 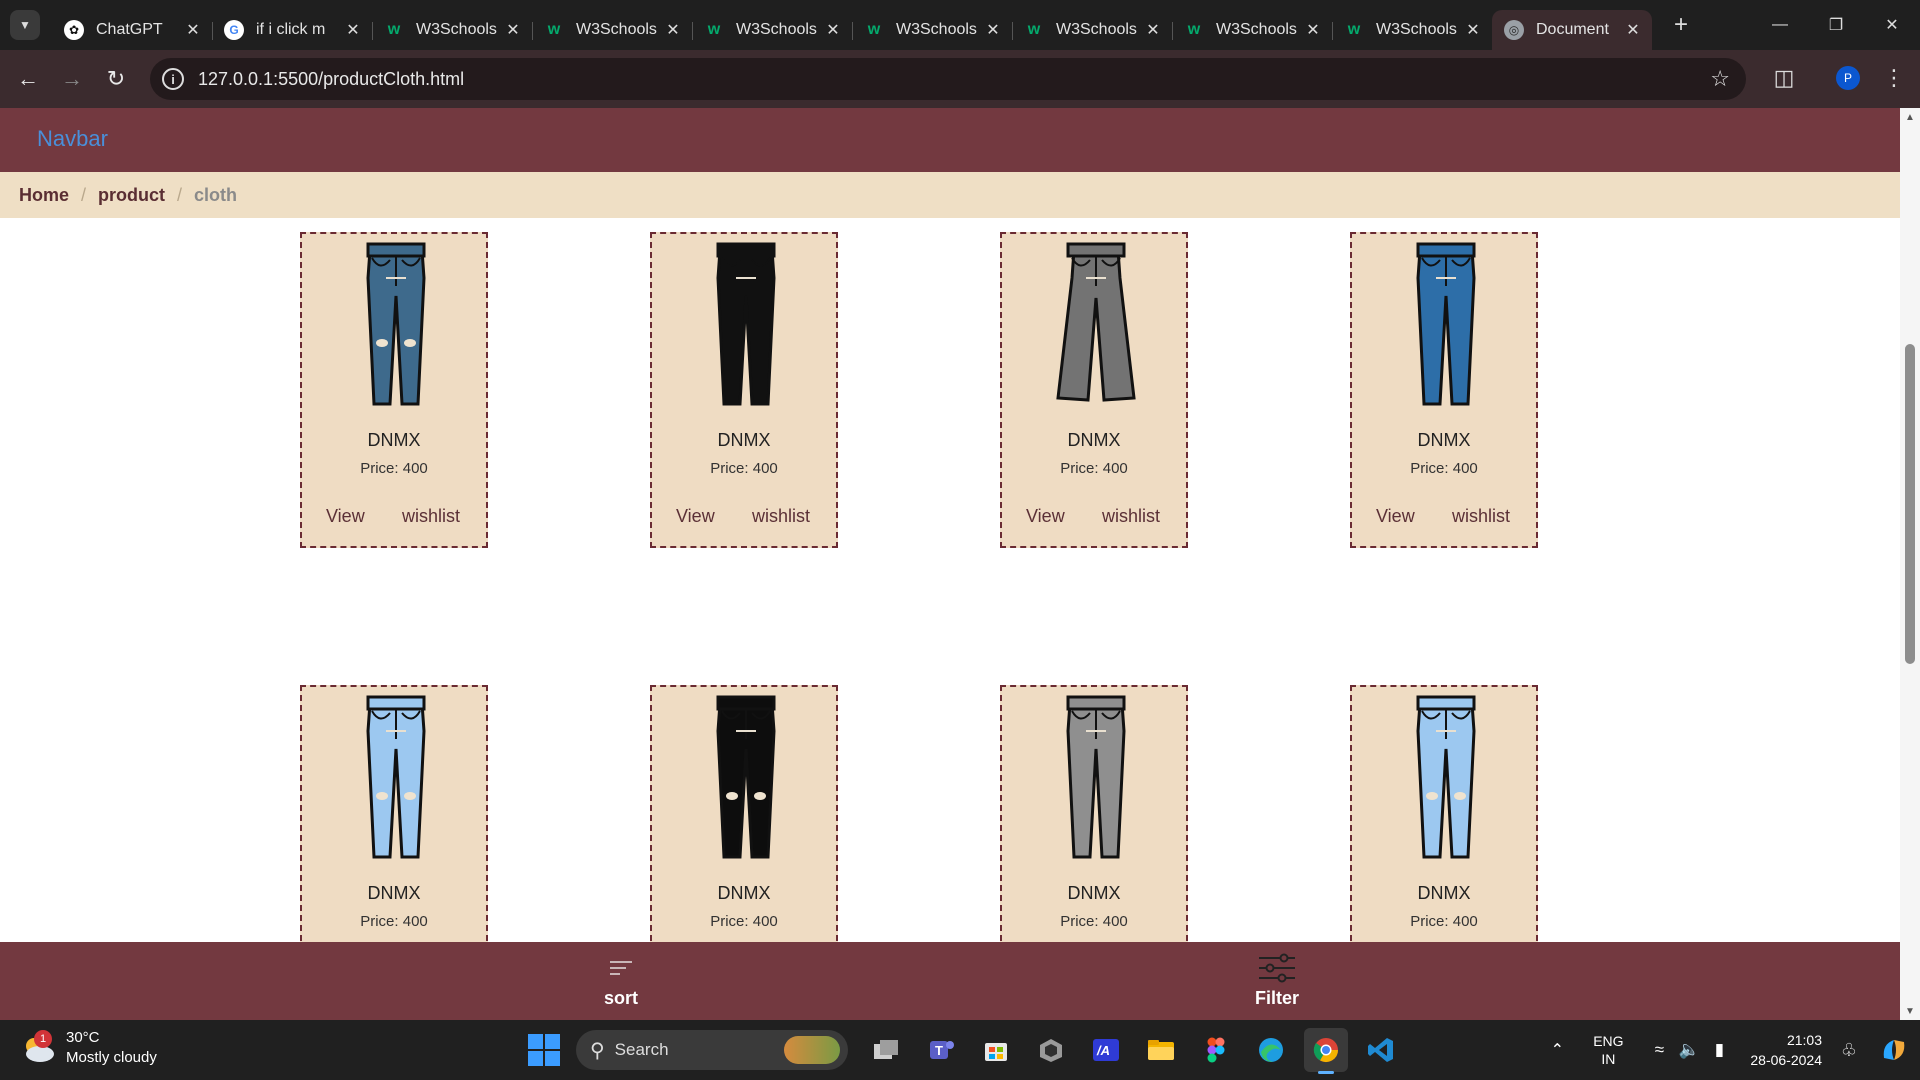 I want to click on clock: 21:03 28-06-2024, so click(x=1786, y=1050).